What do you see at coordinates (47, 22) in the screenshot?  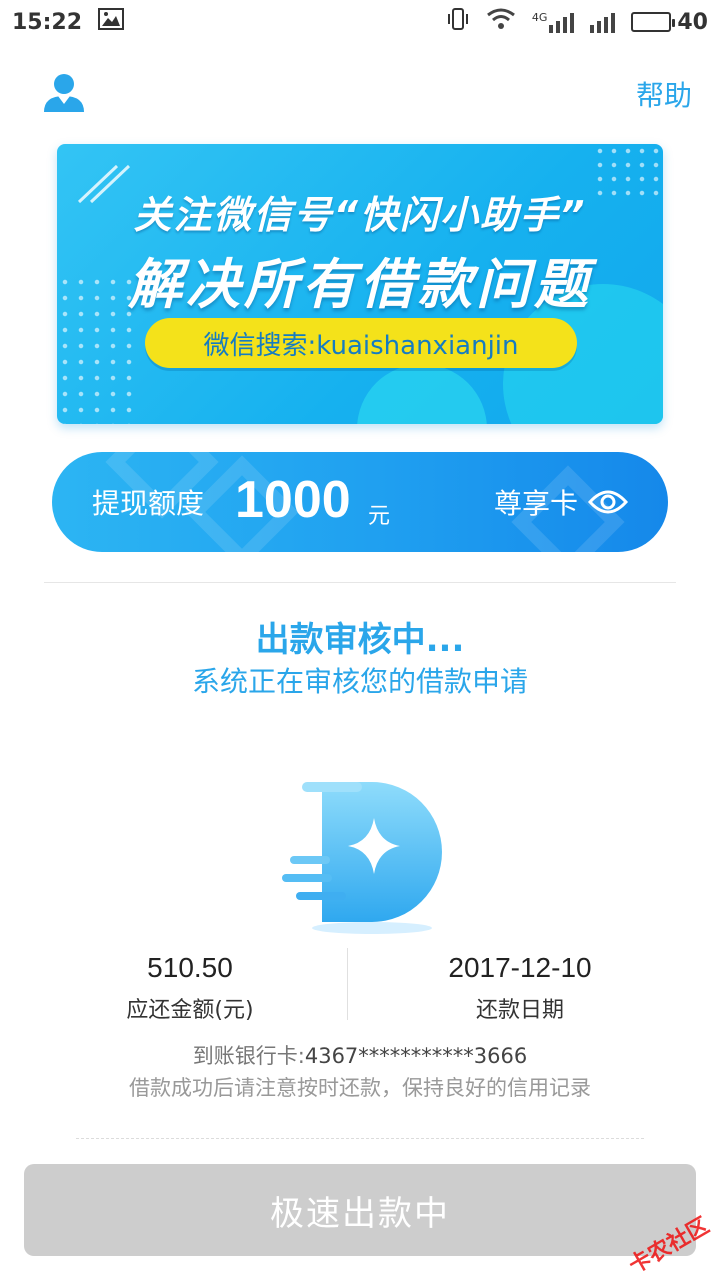 I see `status-time: 15:22` at bounding box center [47, 22].